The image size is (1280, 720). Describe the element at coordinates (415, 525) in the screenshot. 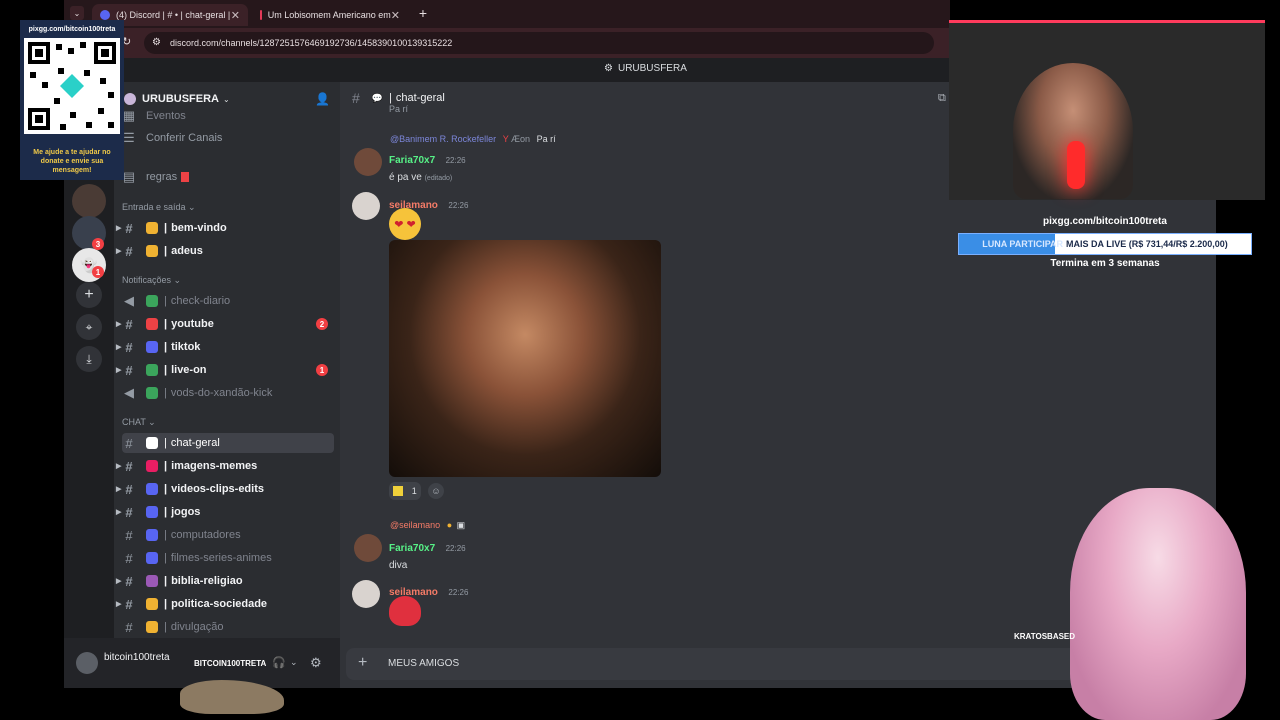

I see `reply-mention: @seilamano` at that location.